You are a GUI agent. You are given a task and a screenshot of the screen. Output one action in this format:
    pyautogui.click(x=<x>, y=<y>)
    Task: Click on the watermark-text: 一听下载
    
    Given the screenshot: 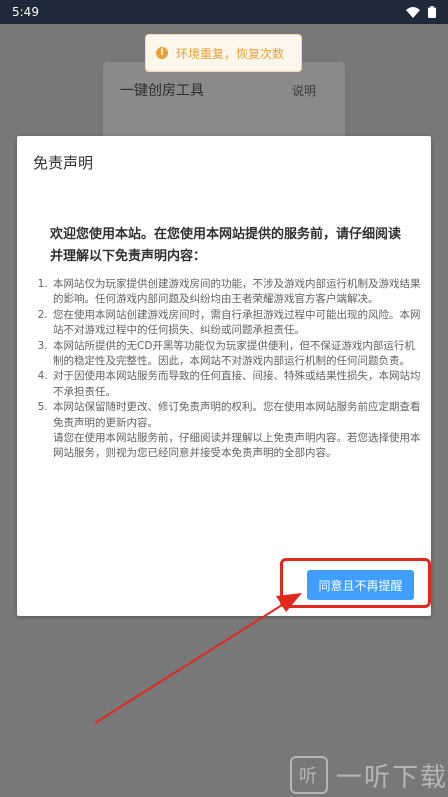 What is the action you would take?
    pyautogui.click(x=392, y=777)
    